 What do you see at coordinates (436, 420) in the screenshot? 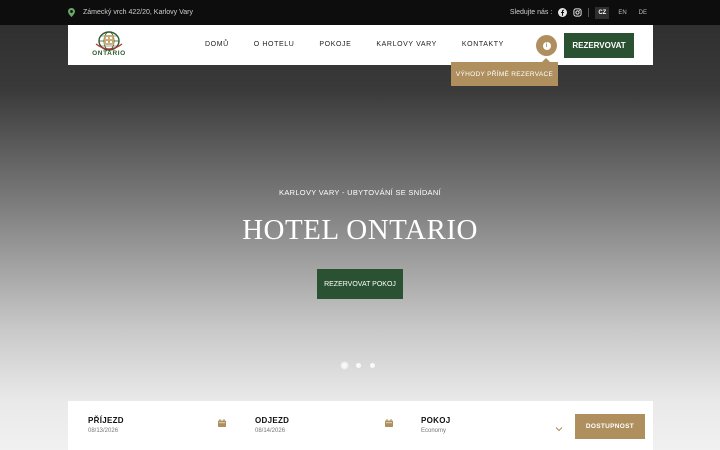
I see `room-label: POKOJ` at bounding box center [436, 420].